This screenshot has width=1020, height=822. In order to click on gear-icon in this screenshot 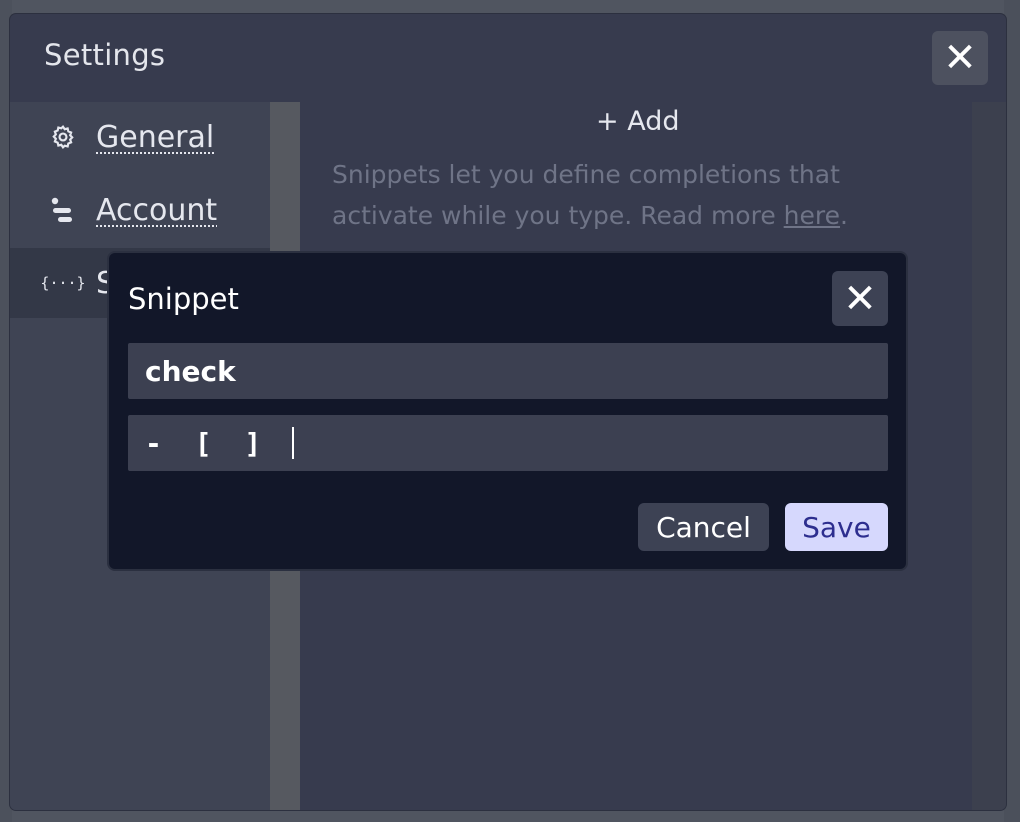, I will do `click(63, 137)`.